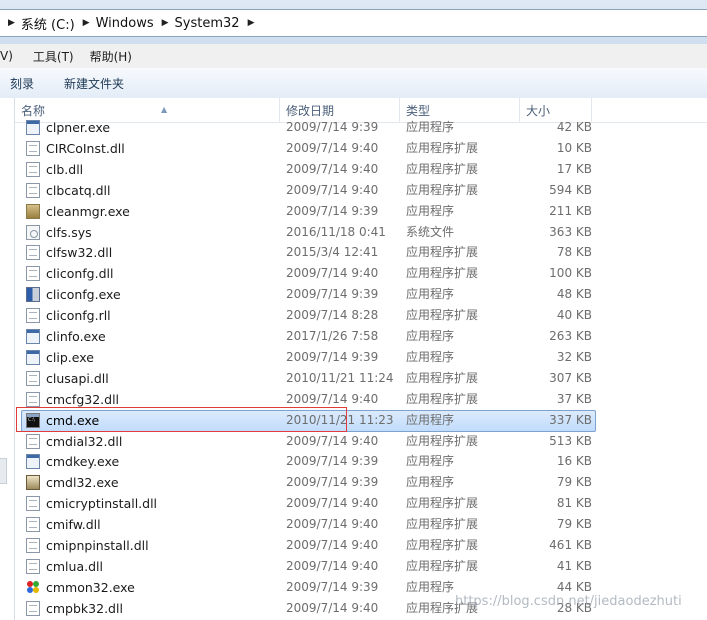 This screenshot has height=620, width=707. I want to click on file-row: cmlua.dll 2009/7/14 9:40 应用程序扩展 41 KB, so click(361, 566).